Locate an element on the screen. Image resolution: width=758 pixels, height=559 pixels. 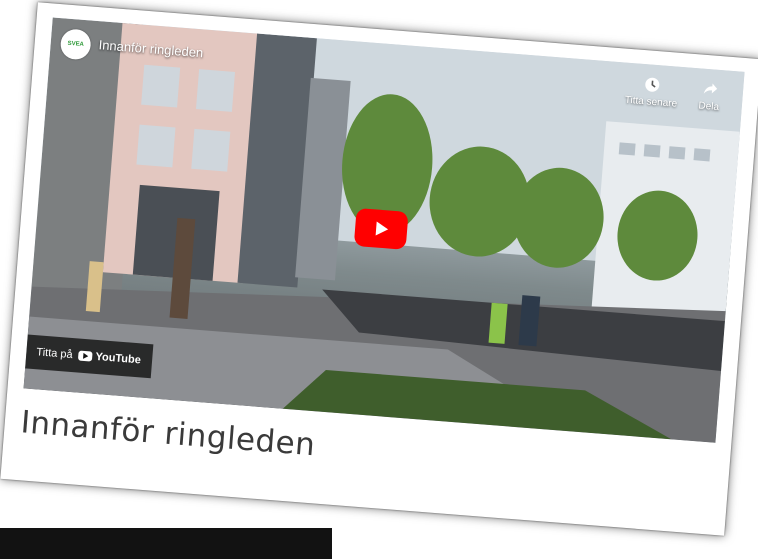
share-arrow-icon is located at coordinates (710, 88).